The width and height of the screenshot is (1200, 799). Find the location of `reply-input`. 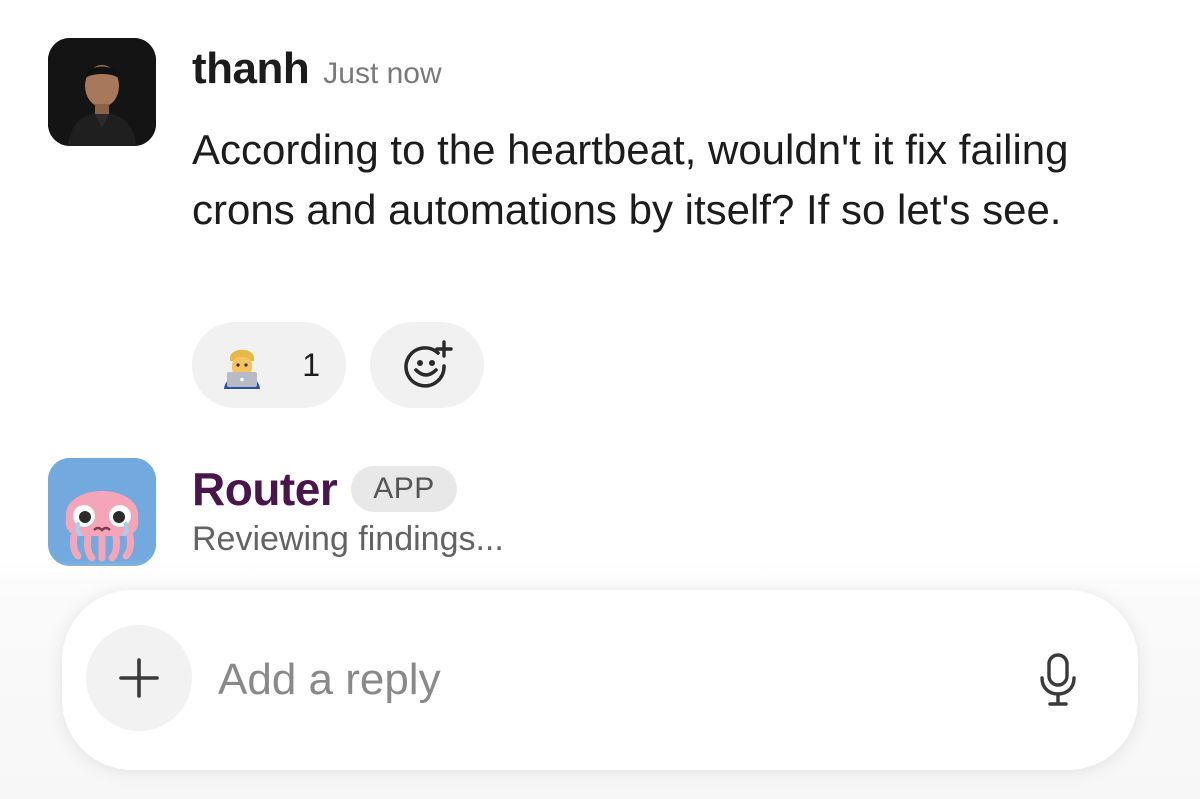

reply-input is located at coordinates (598, 680).